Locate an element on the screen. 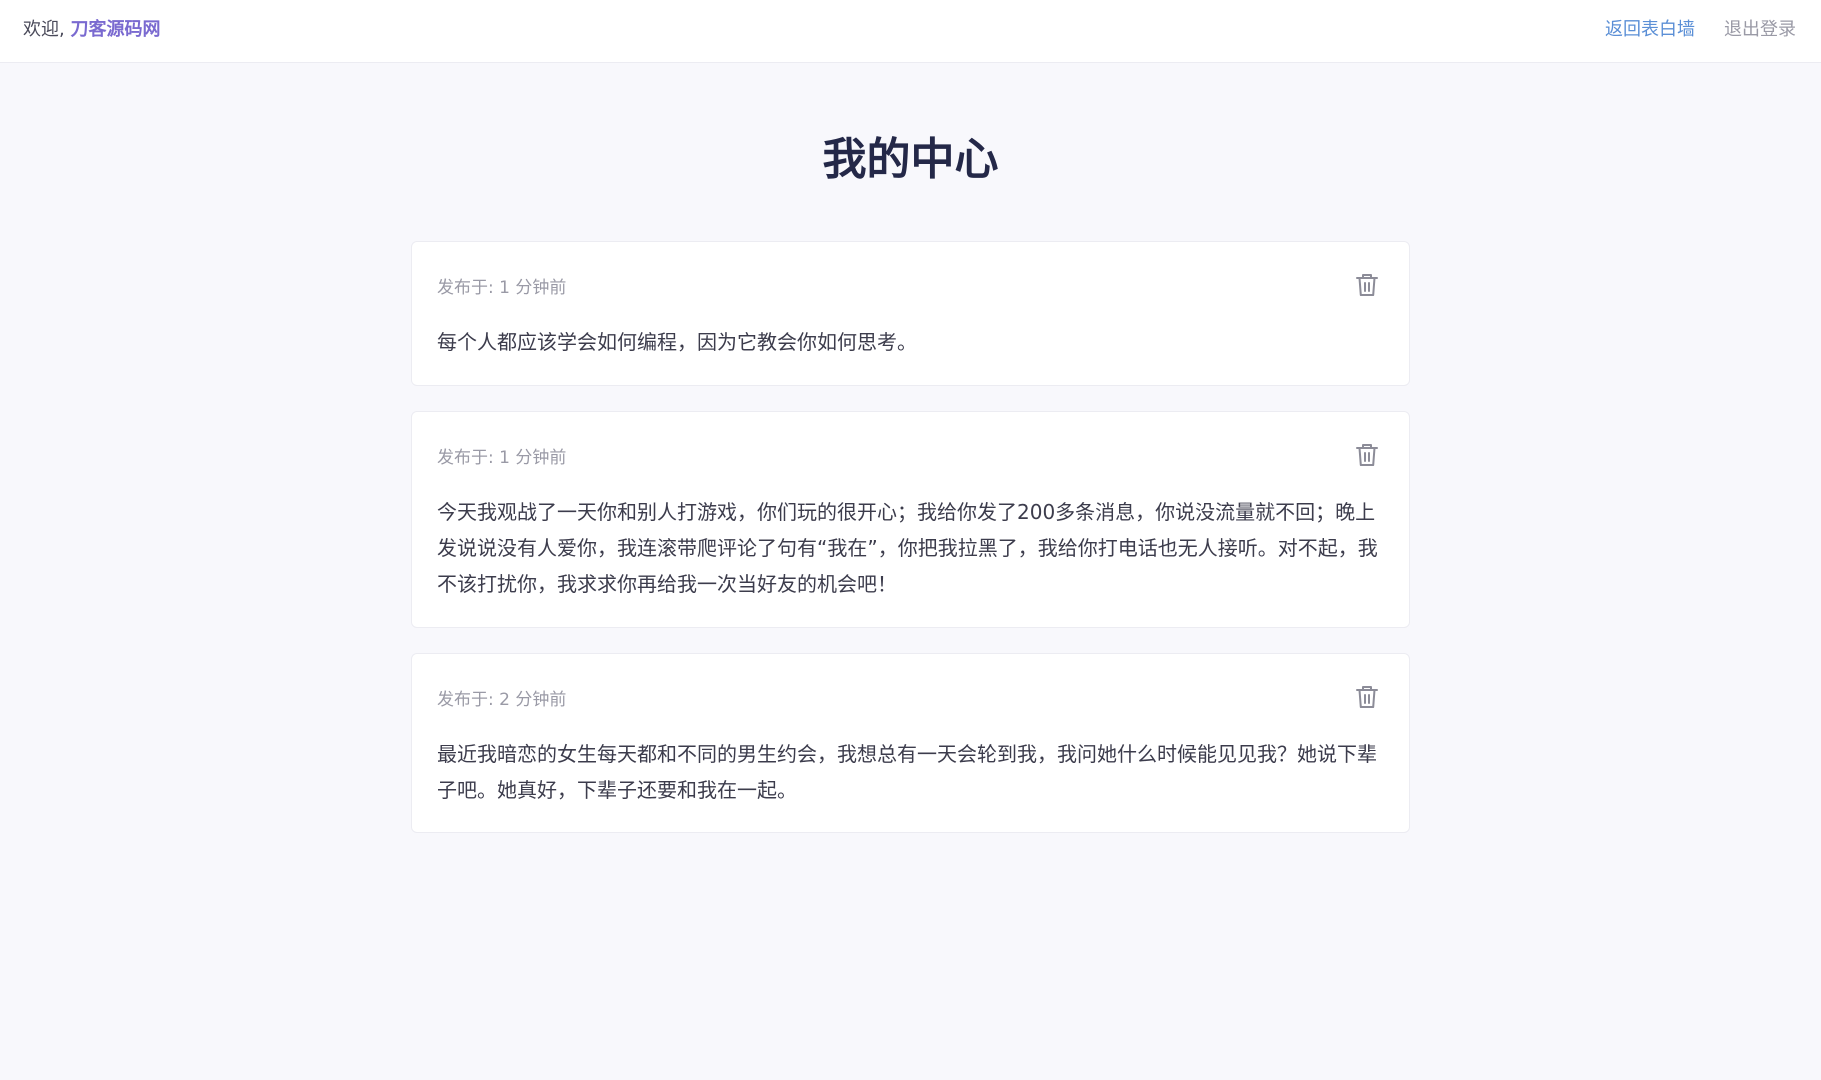 Image resolution: width=1821 pixels, height=1080 pixels. top-bar: 欢迎, 刀客源码网 返回表白墙 退出登录 is located at coordinates (910, 31).